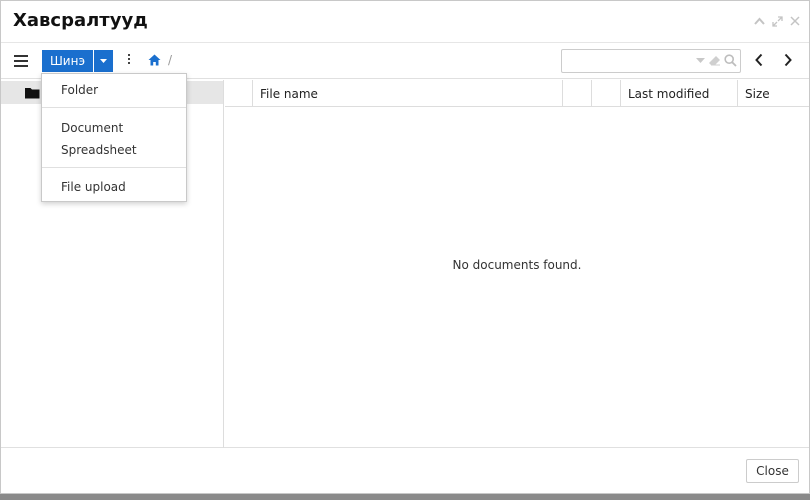  What do you see at coordinates (577, 93) in the screenshot?
I see `column-type` at bounding box center [577, 93].